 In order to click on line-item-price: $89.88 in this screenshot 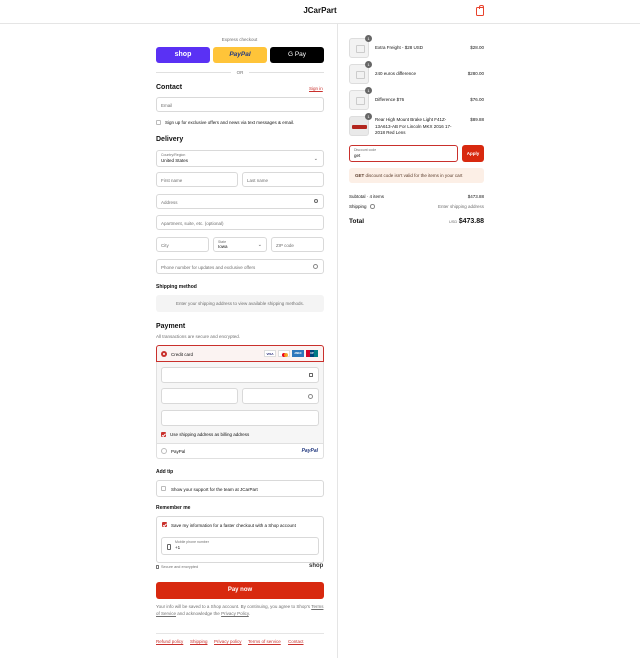, I will do `click(477, 119)`.